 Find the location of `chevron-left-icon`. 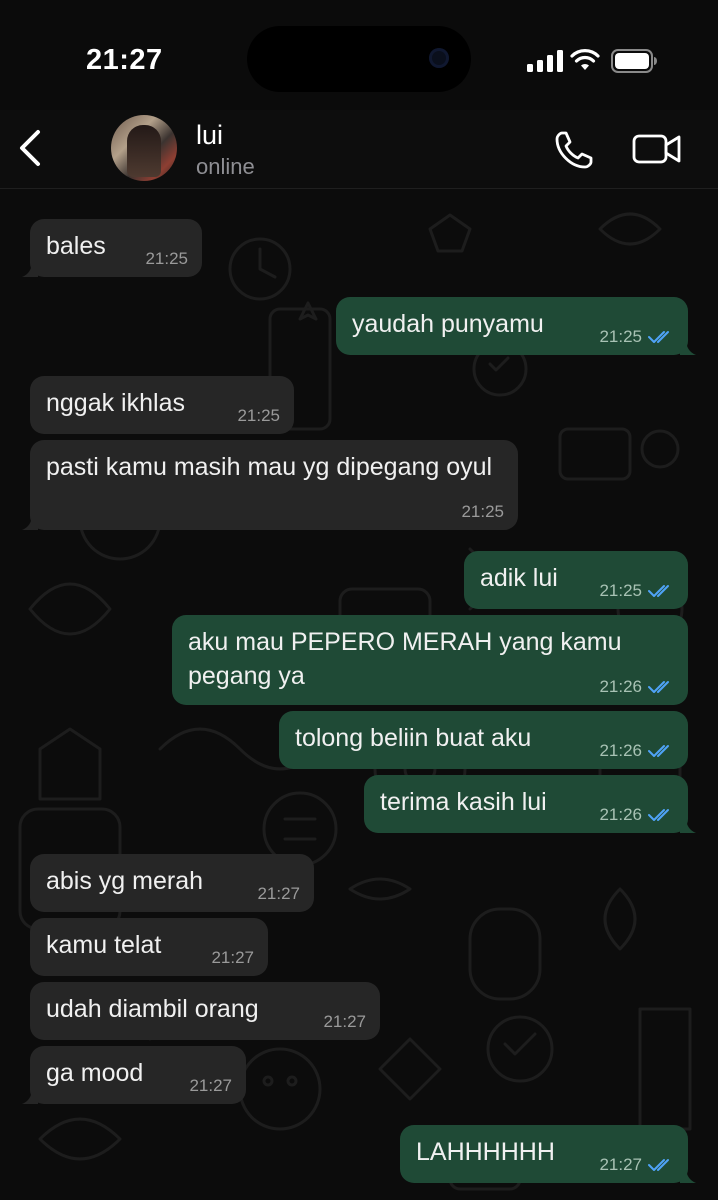

chevron-left-icon is located at coordinates (30, 148).